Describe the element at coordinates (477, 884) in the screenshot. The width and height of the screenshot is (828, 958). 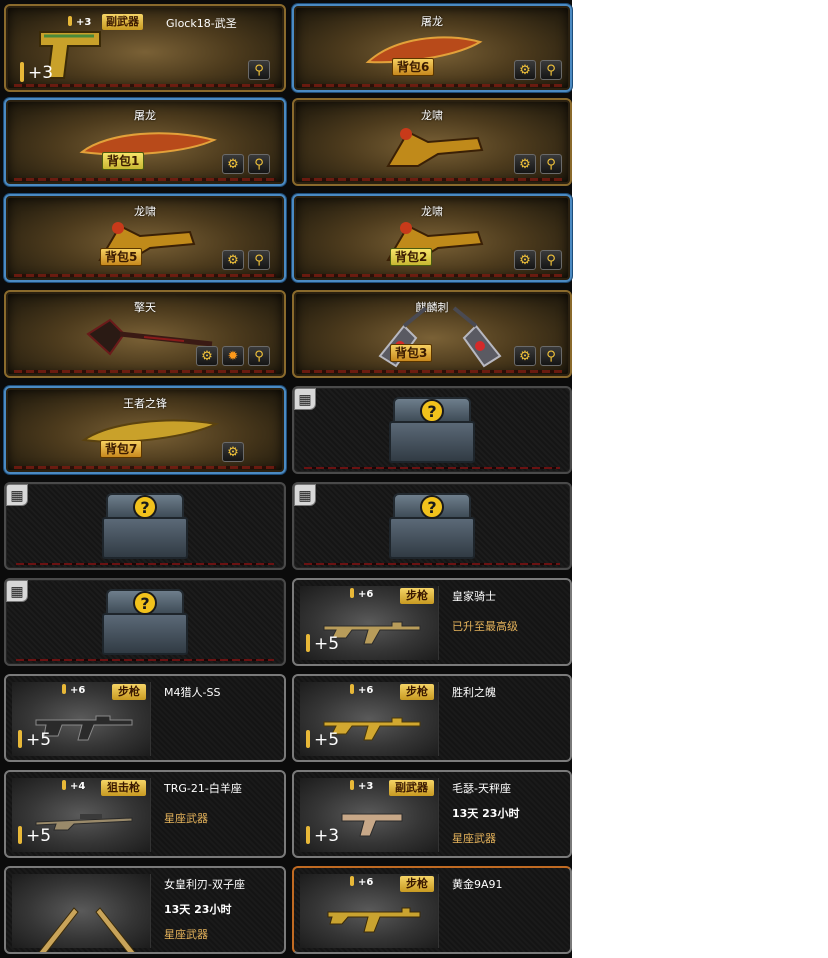
I see `gun-name: 黄金9A91` at that location.